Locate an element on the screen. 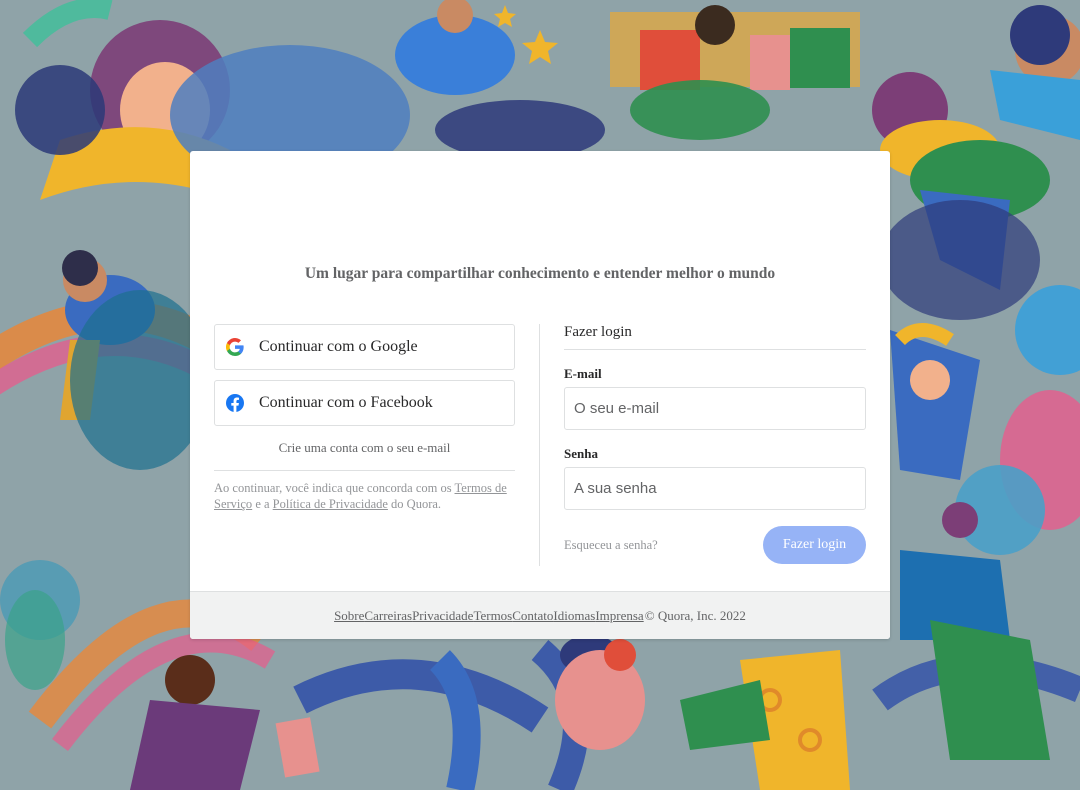  facebook-login-label: Continuar com o Facebook is located at coordinates (346, 402).